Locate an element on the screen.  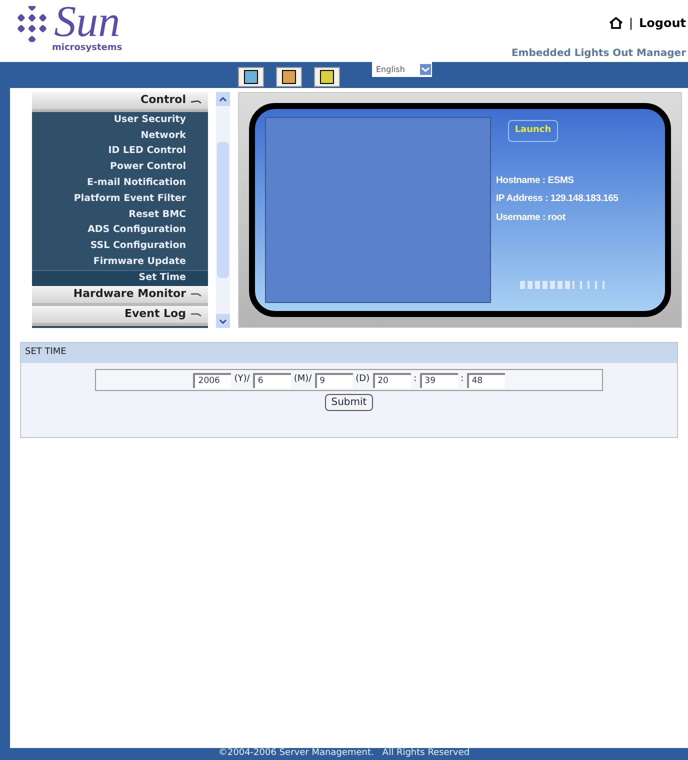
date-time-field: 6 is located at coordinates (271, 380).